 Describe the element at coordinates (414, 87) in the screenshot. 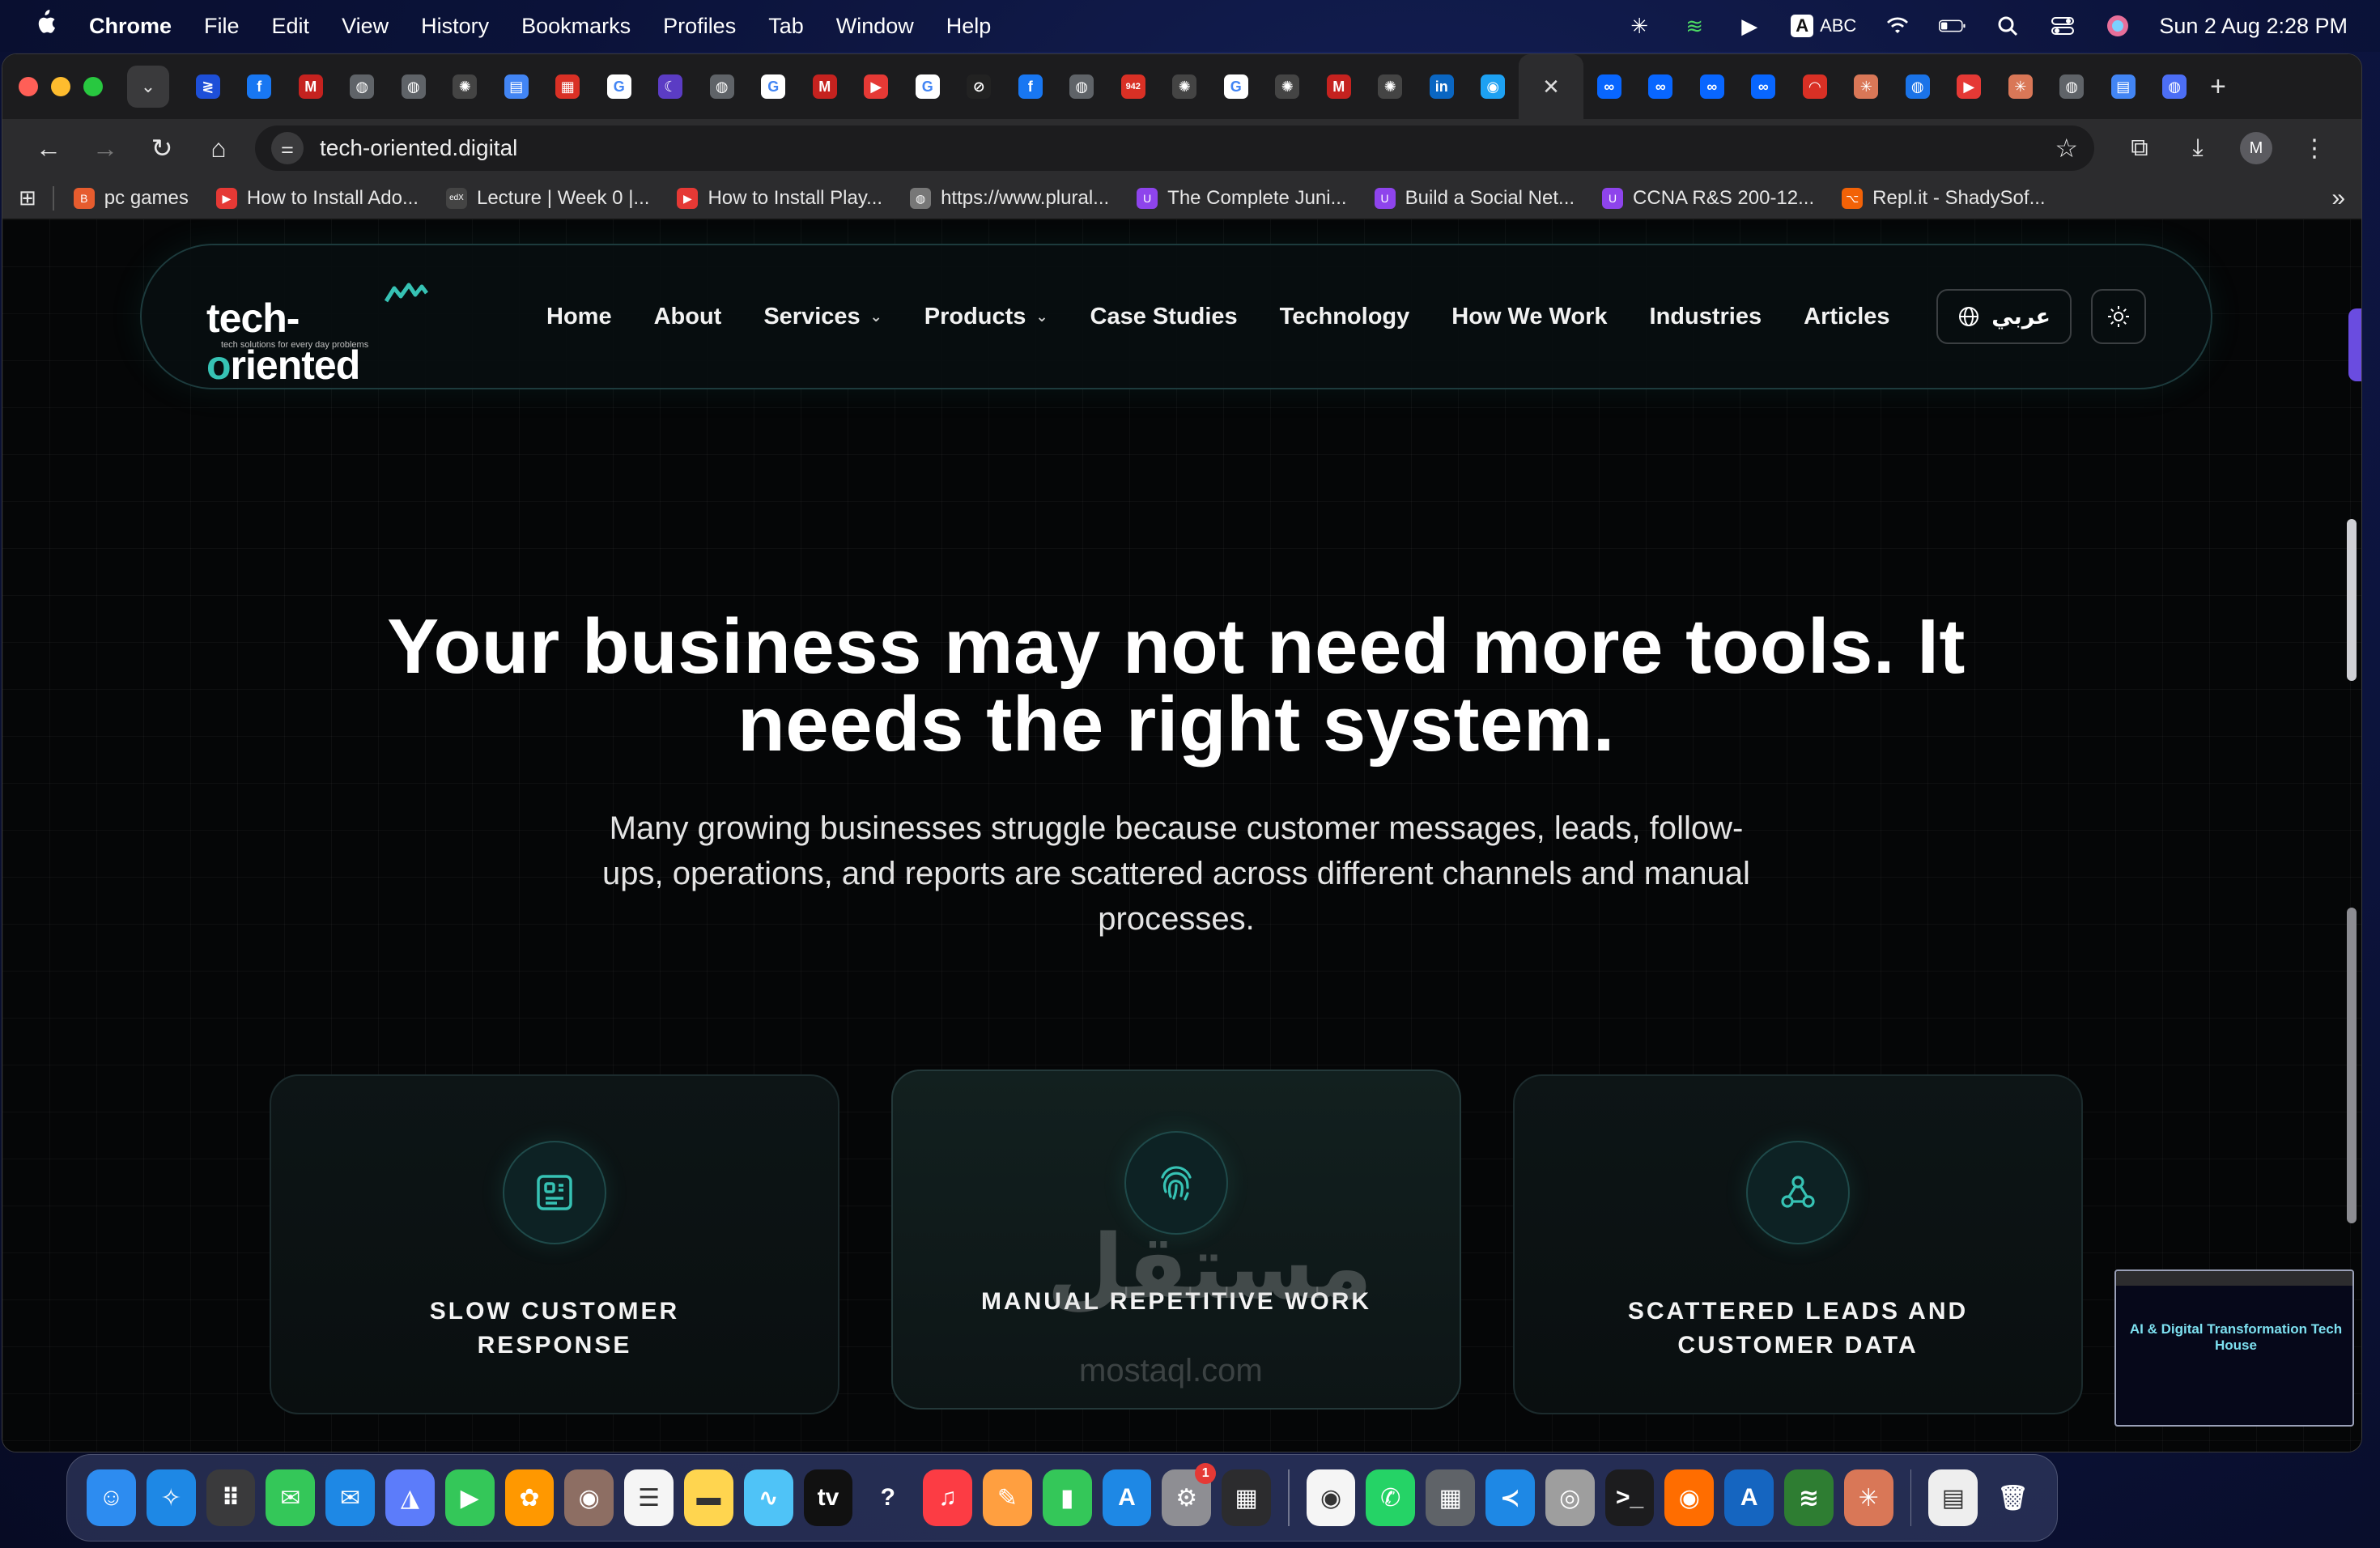

I see `tab-4: ◍` at that location.